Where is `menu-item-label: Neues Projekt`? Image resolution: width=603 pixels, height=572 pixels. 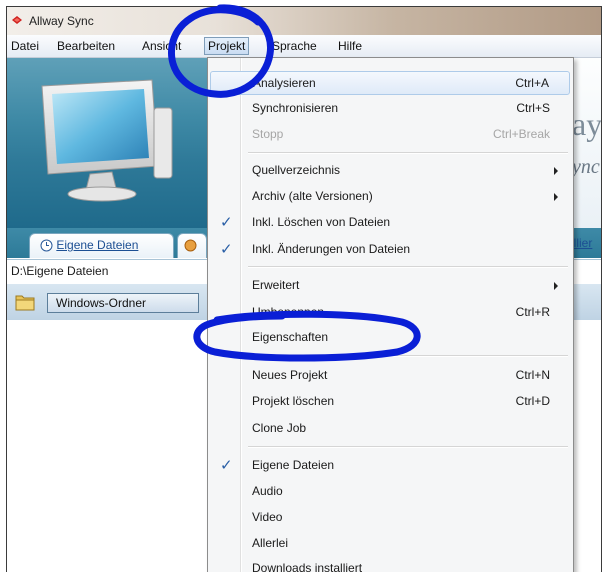 menu-item-label: Neues Projekt is located at coordinates (290, 375).